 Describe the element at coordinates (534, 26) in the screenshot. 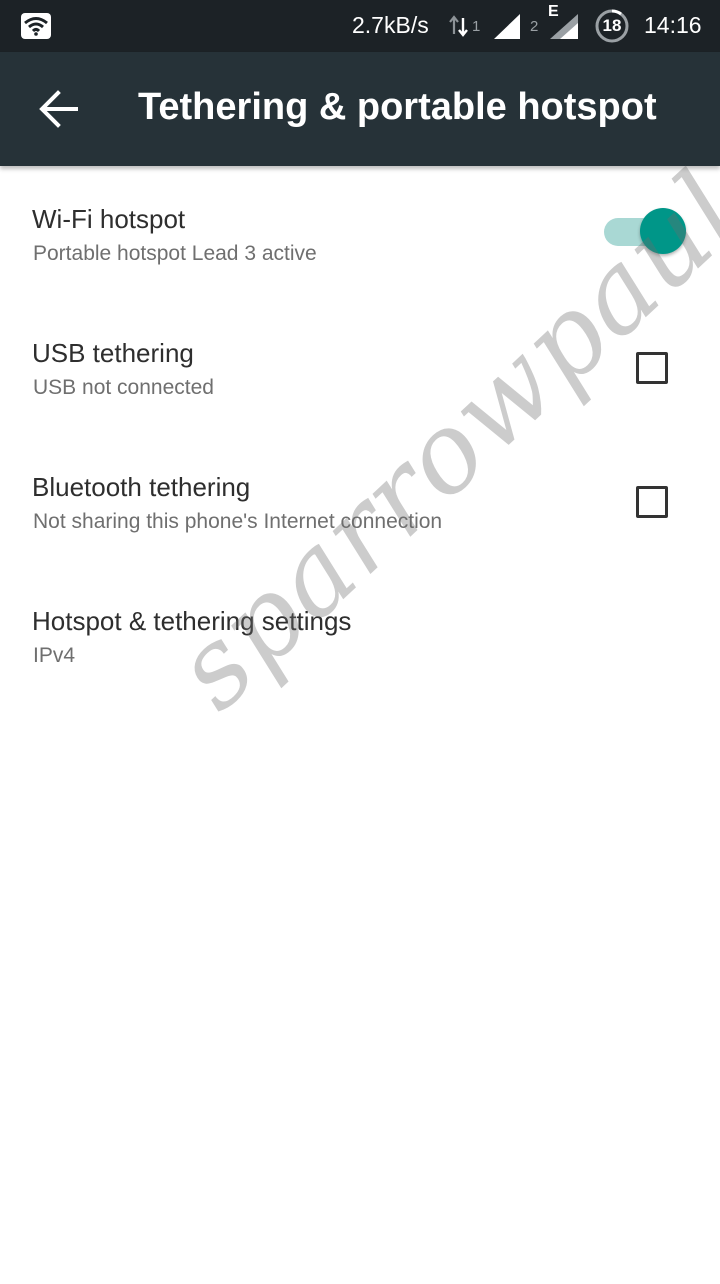

I see `sim2-label: 2` at that location.